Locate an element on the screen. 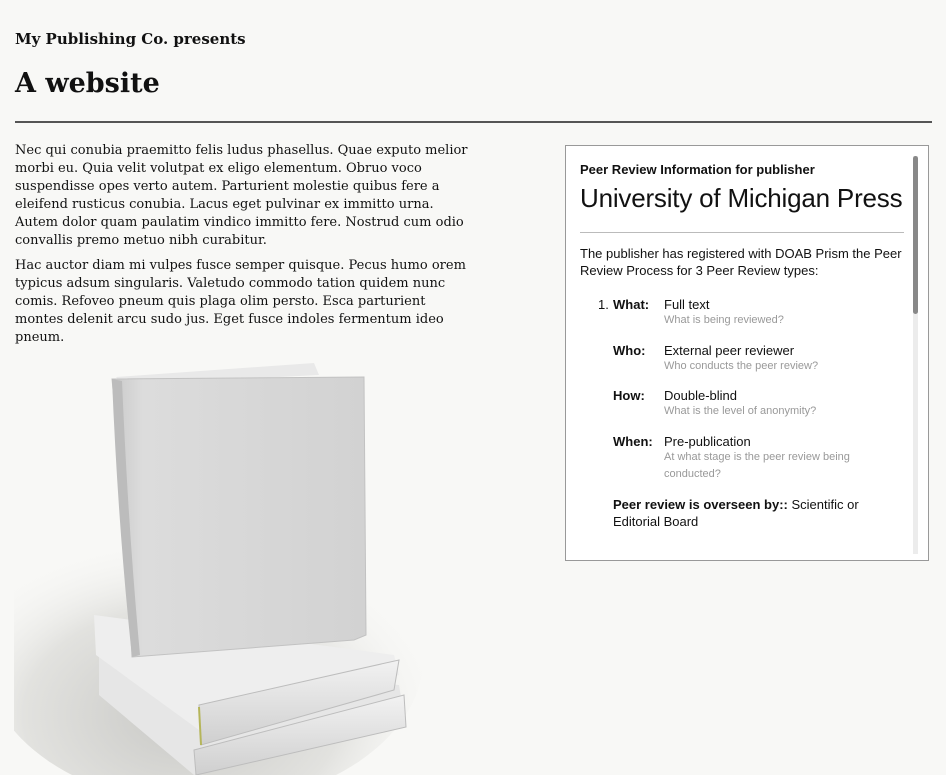 The height and width of the screenshot is (775, 946). field-value-text: Full text is located at coordinates (687, 304).